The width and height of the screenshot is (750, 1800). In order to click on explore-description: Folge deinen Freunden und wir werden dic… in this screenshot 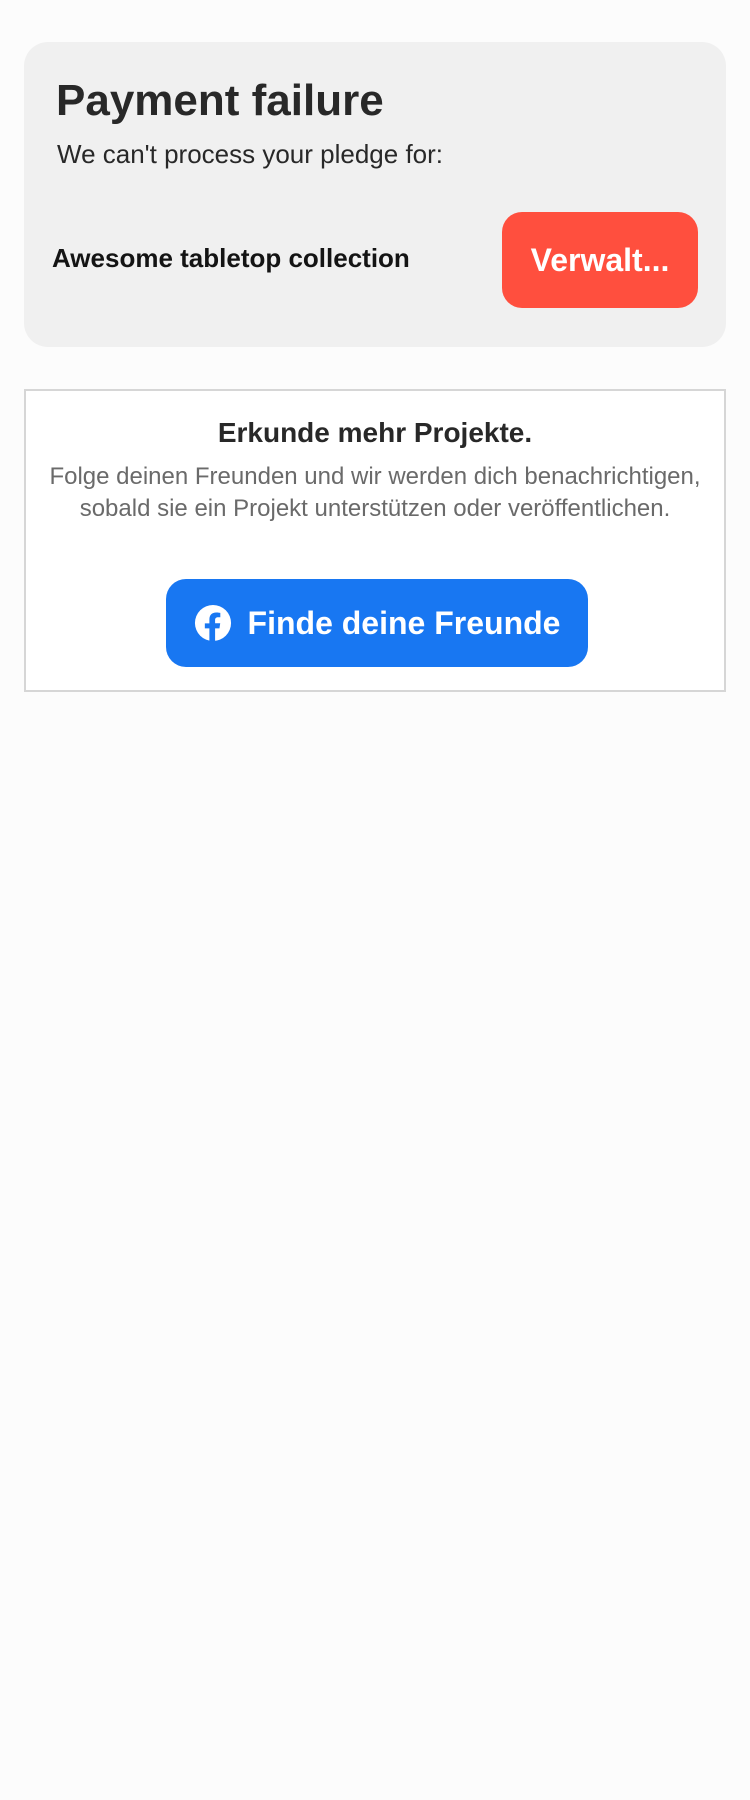, I will do `click(375, 492)`.